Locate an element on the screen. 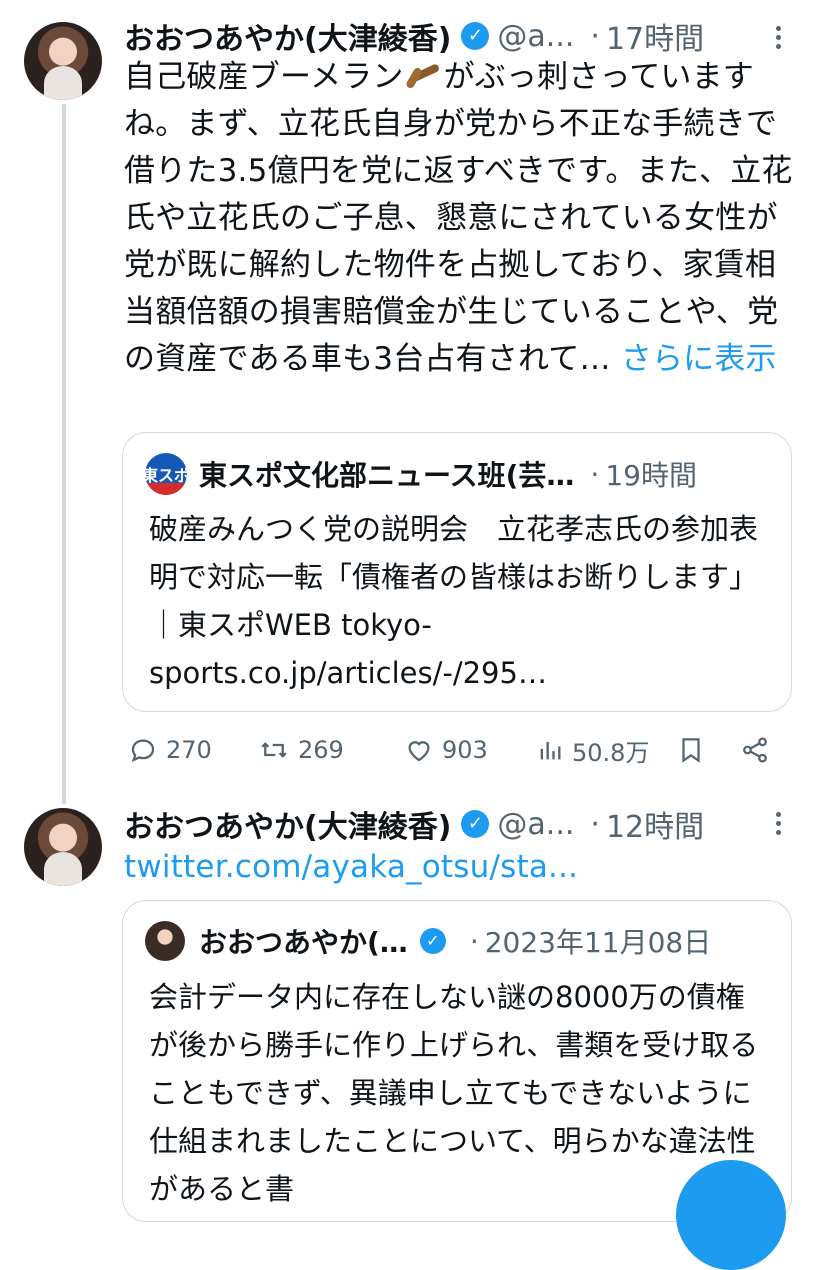 This screenshot has width=813, height=1270. reply-button: 270 is located at coordinates (170, 750).